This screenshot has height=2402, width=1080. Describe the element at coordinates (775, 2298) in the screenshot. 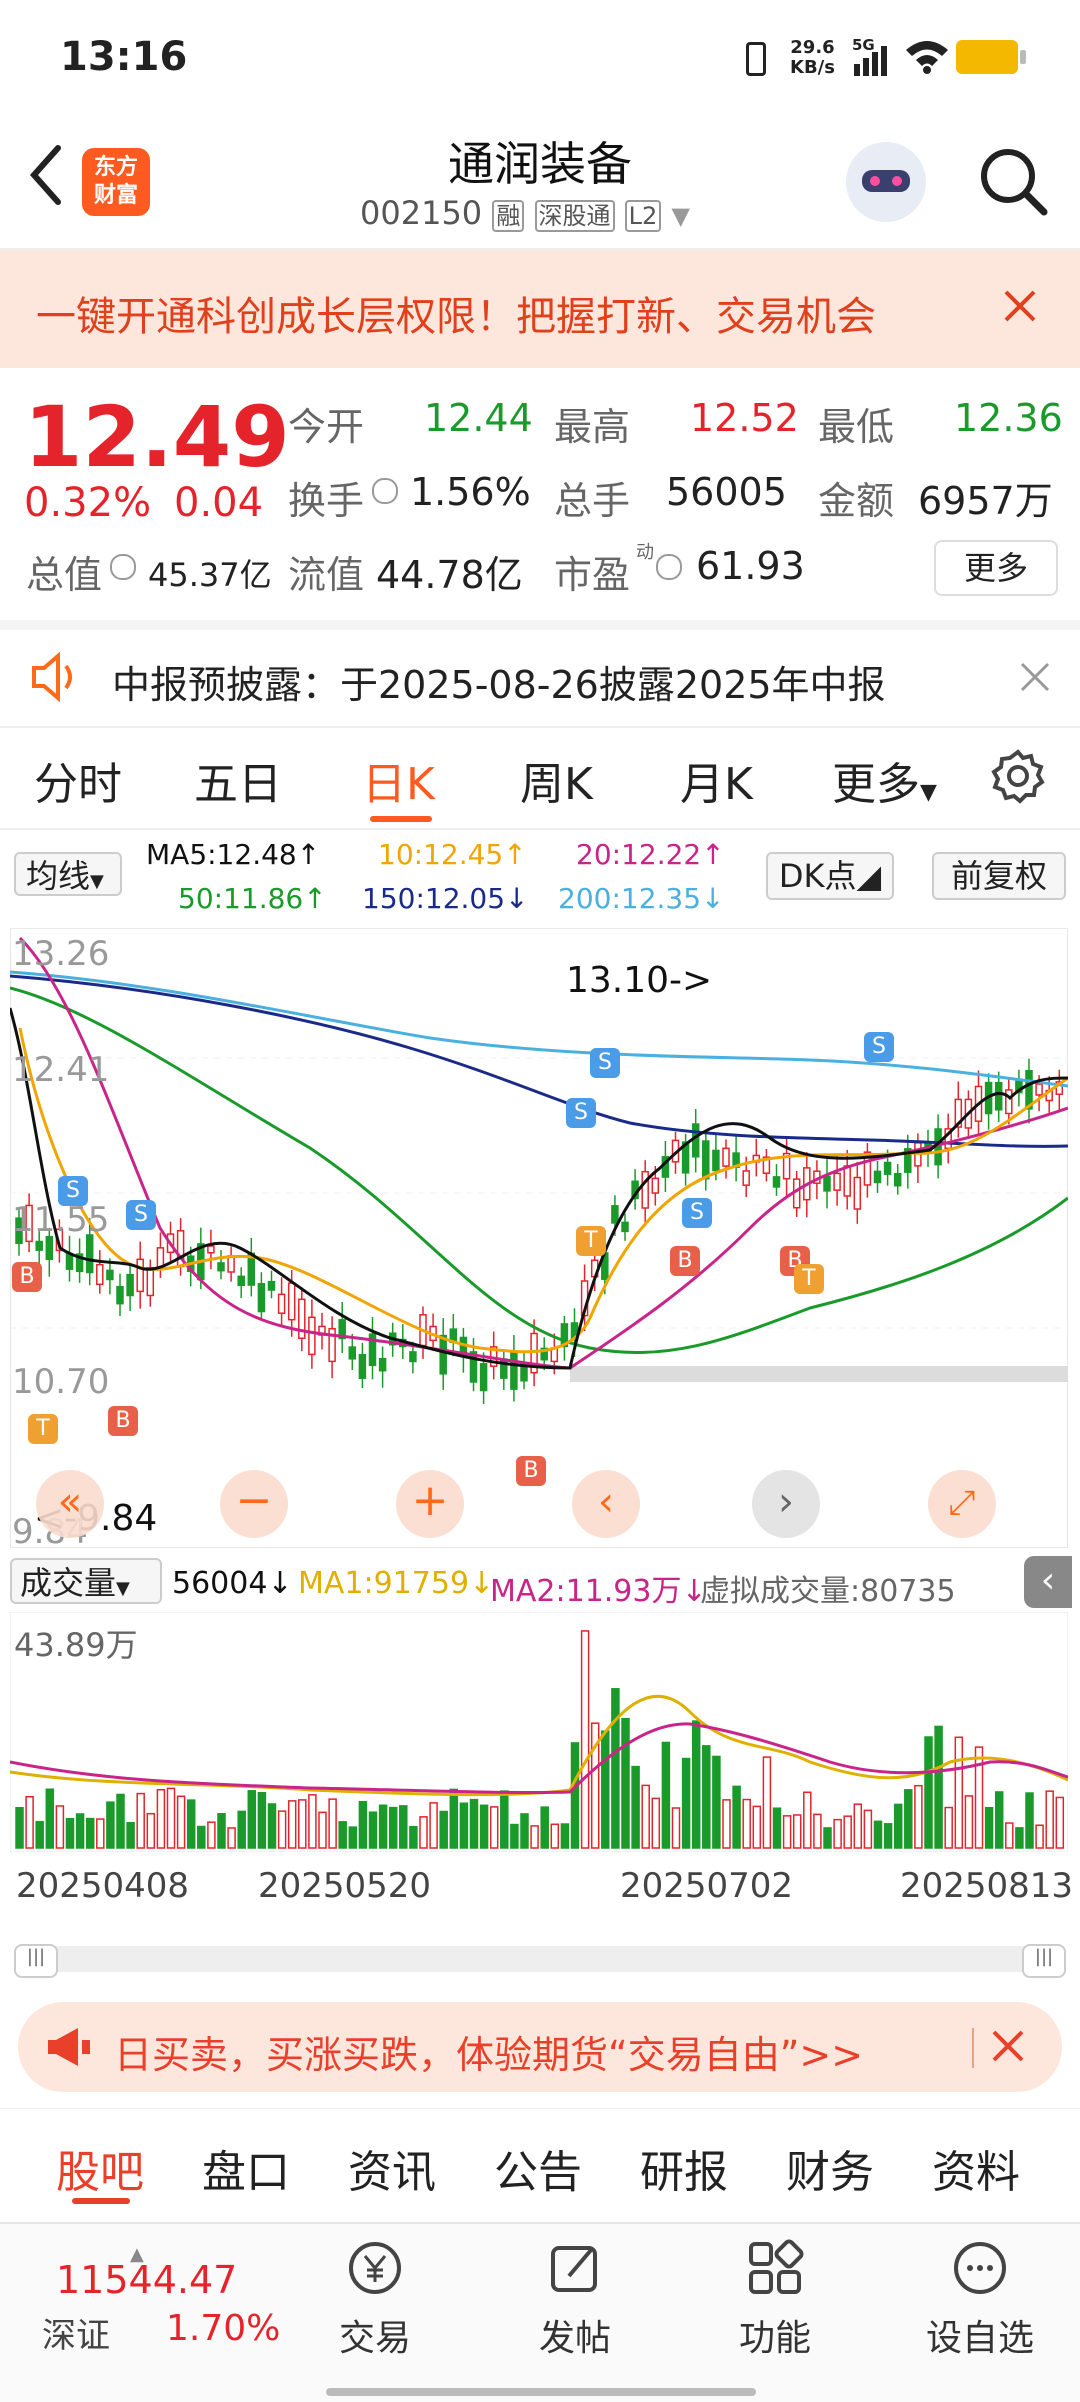

I see `function-button: 功能` at that location.